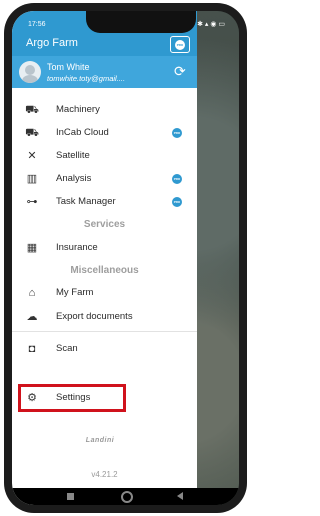 The height and width of the screenshot is (516, 320). Describe the element at coordinates (74, 178) in the screenshot. I see `menu-item-label: Analysis` at that location.